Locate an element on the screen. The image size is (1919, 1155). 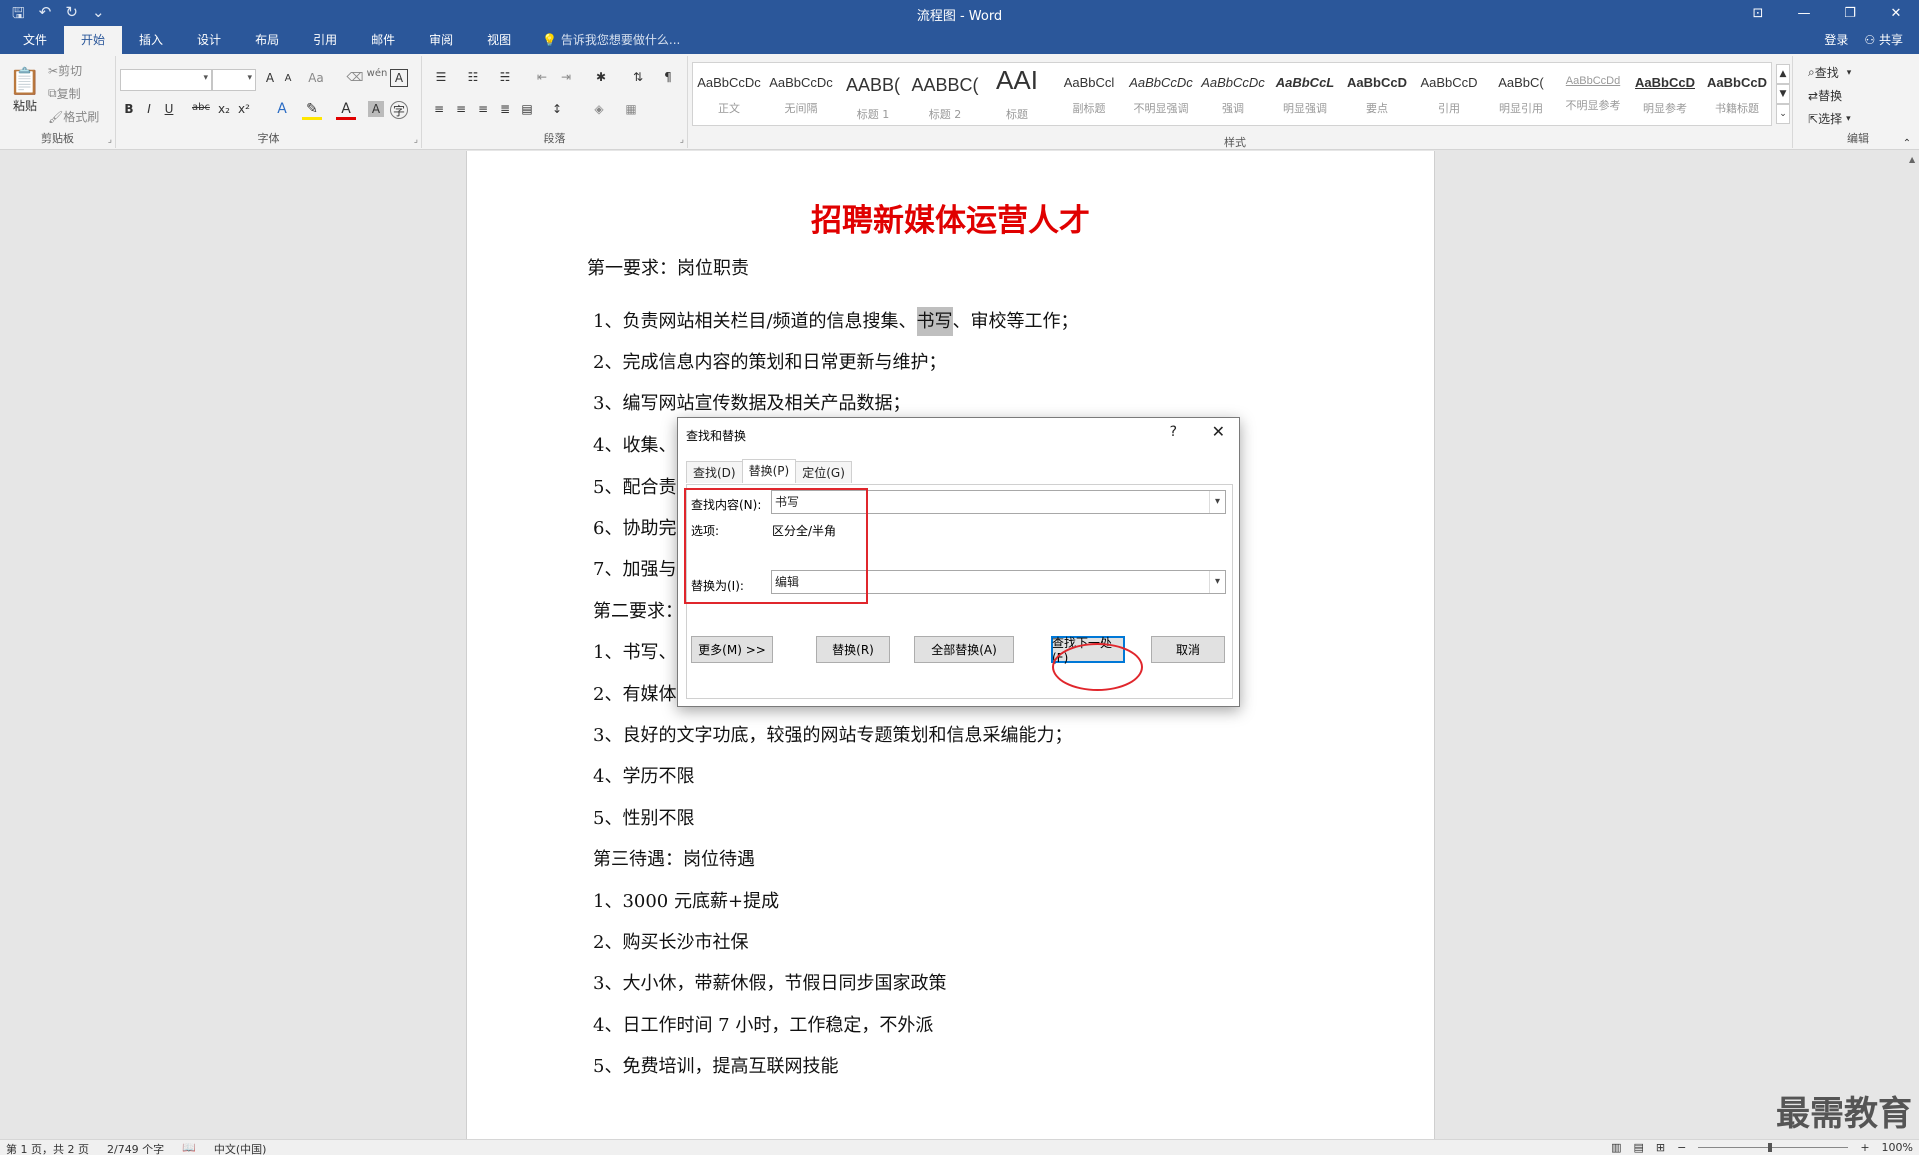
cancel-button: 取消 is located at coordinates (1188, 649).